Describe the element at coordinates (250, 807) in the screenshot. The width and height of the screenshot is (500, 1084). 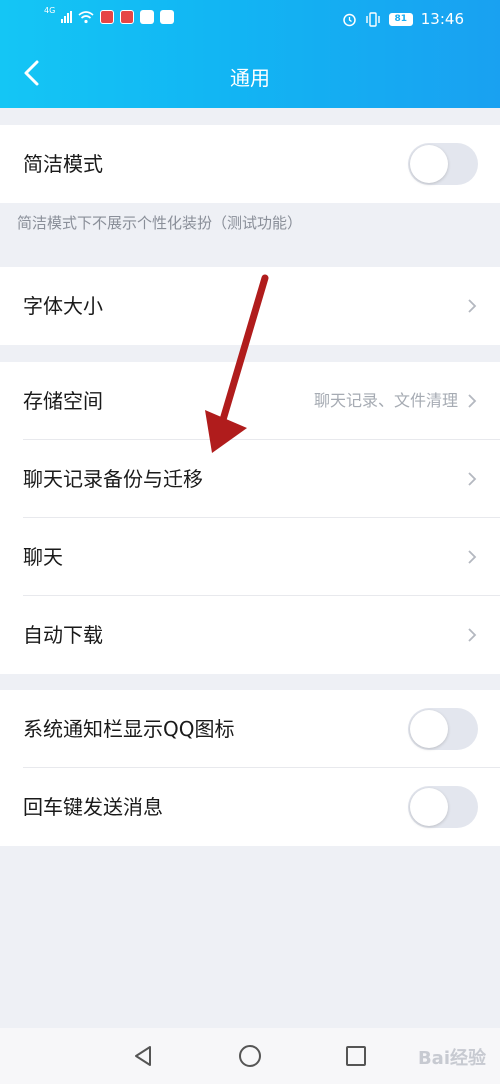
I see `enter-to-send-row: 回车键发送消息` at that location.